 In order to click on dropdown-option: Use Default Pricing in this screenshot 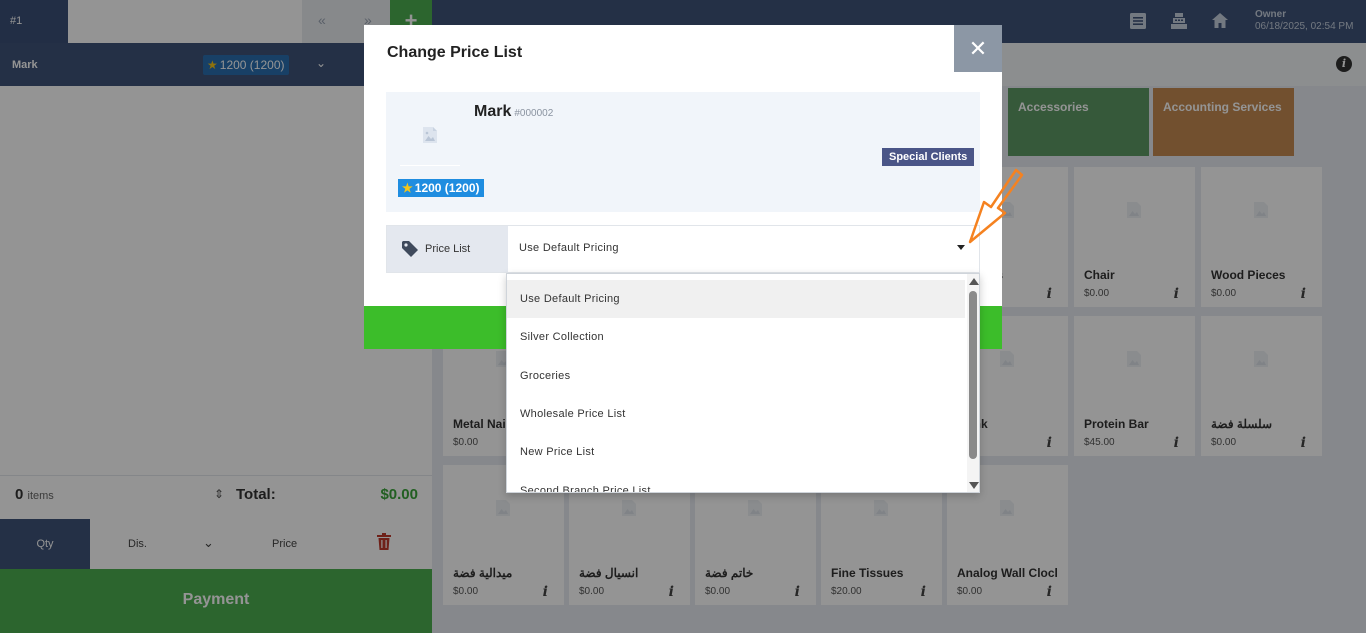, I will do `click(736, 299)`.